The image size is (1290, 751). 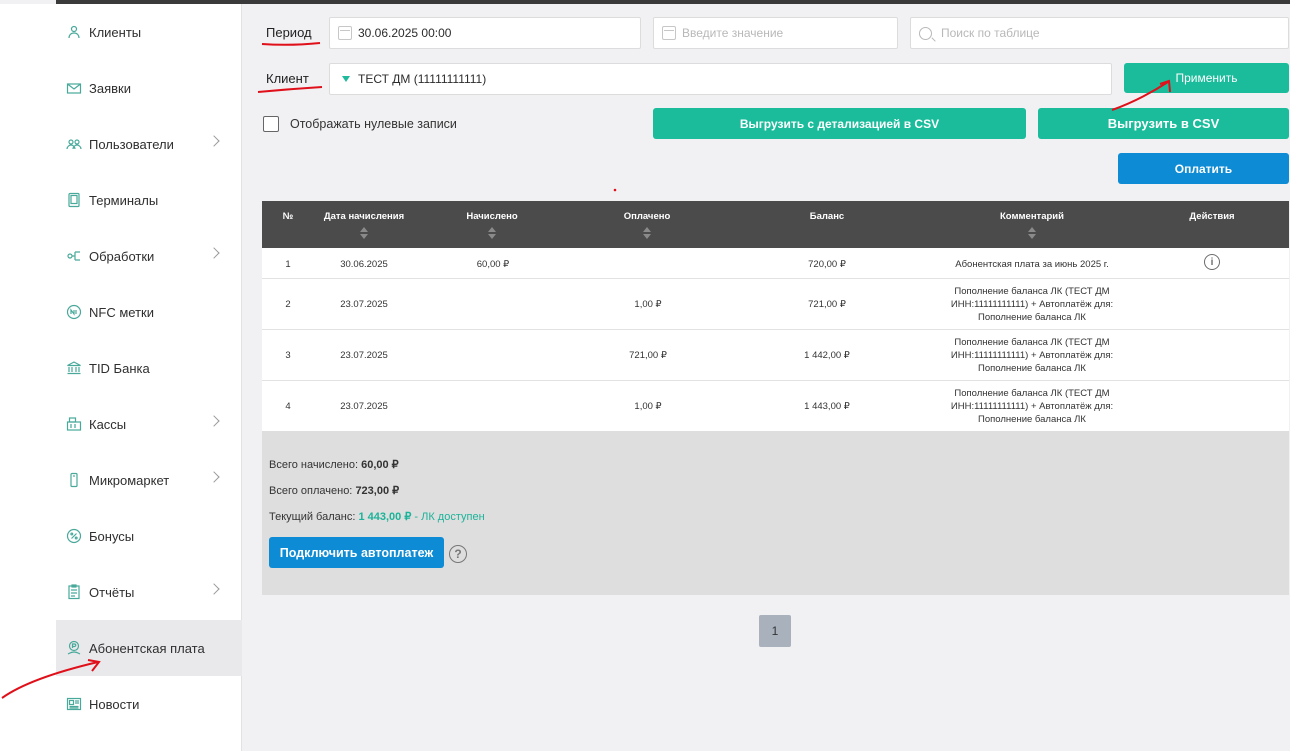 What do you see at coordinates (839, 123) in the screenshot?
I see `export-detailed-csv-button: Выгрузить с детализацией в CSV` at bounding box center [839, 123].